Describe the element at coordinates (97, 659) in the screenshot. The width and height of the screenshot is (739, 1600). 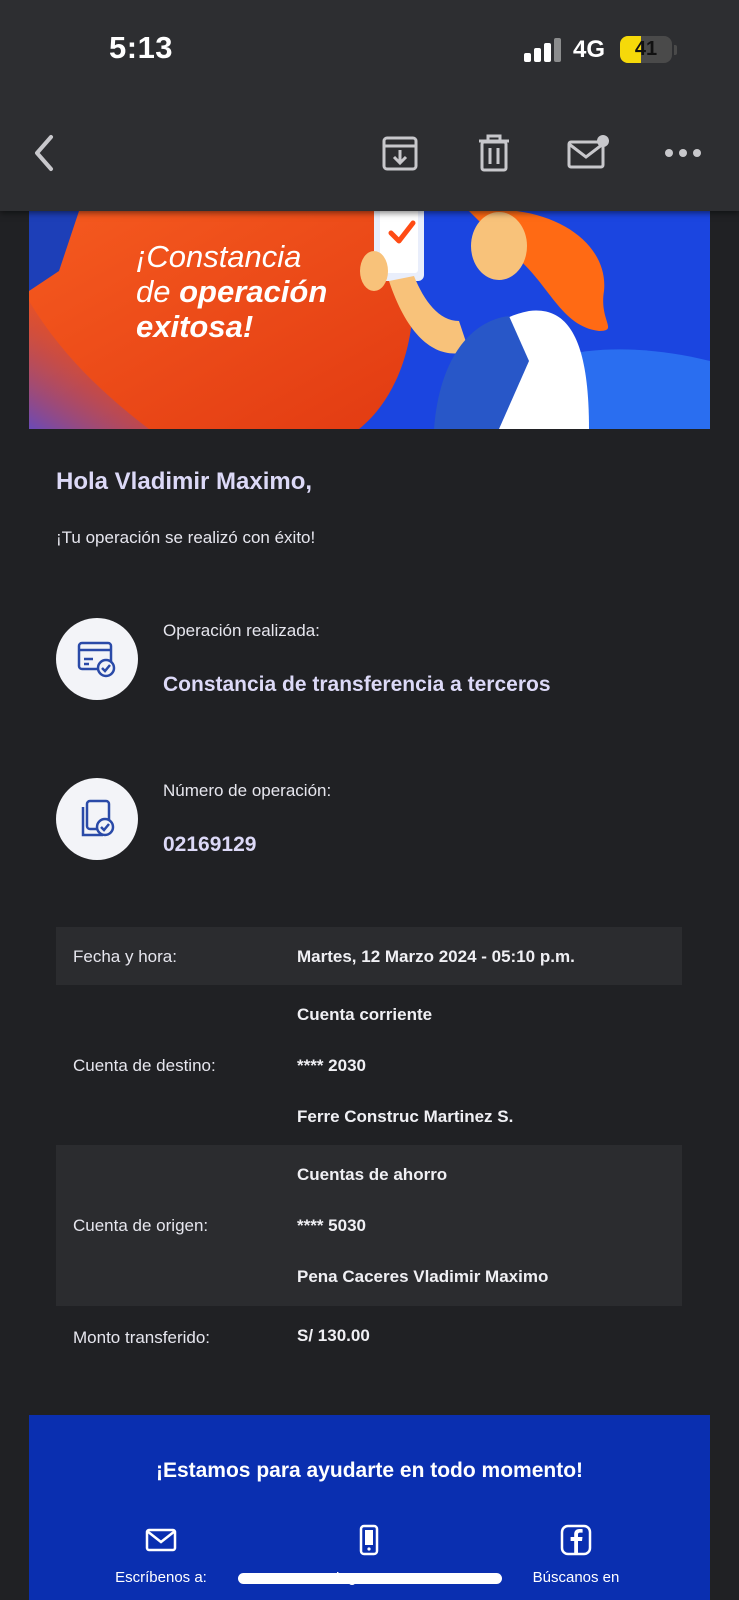
I see `operation-type-icon` at that location.